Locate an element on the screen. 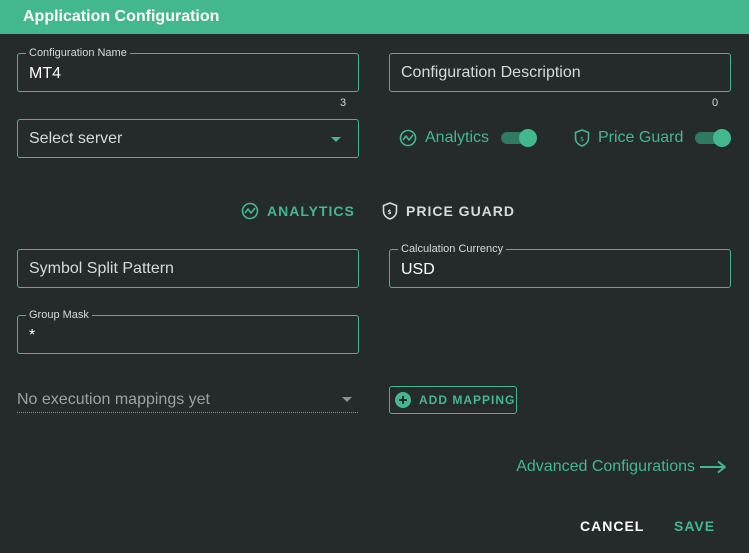 The width and height of the screenshot is (749, 553). config-name-value: MT4 is located at coordinates (45, 73).